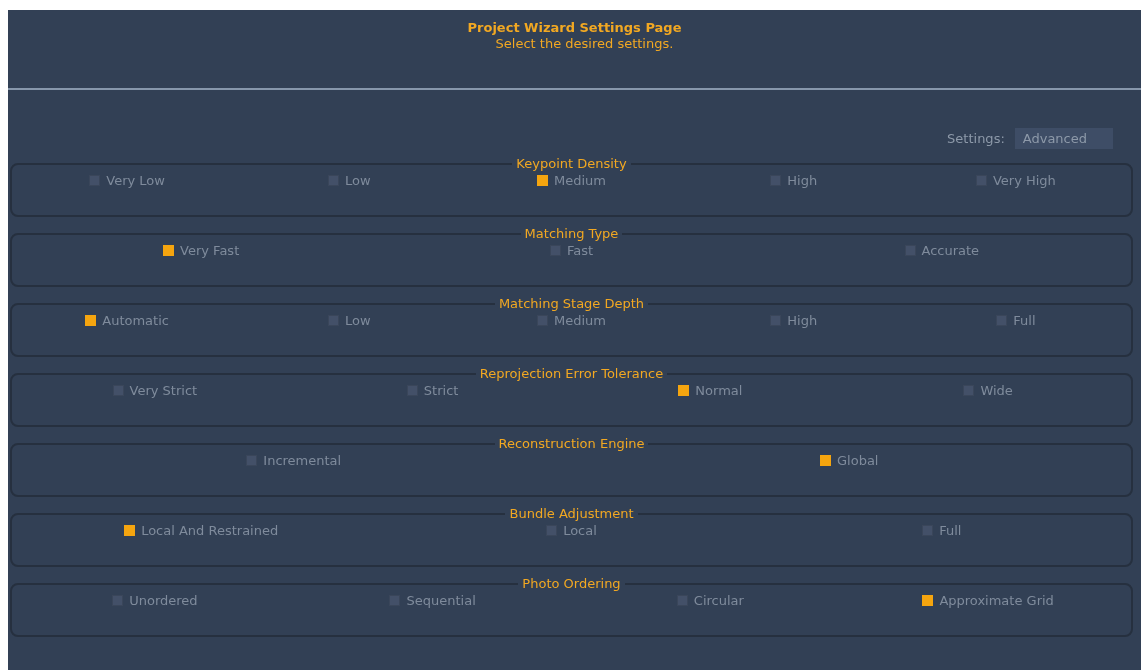 The height and width of the screenshot is (670, 1141). Describe the element at coordinates (584, 44) in the screenshot. I see `page-subtitle: Select the desired settings.` at that location.